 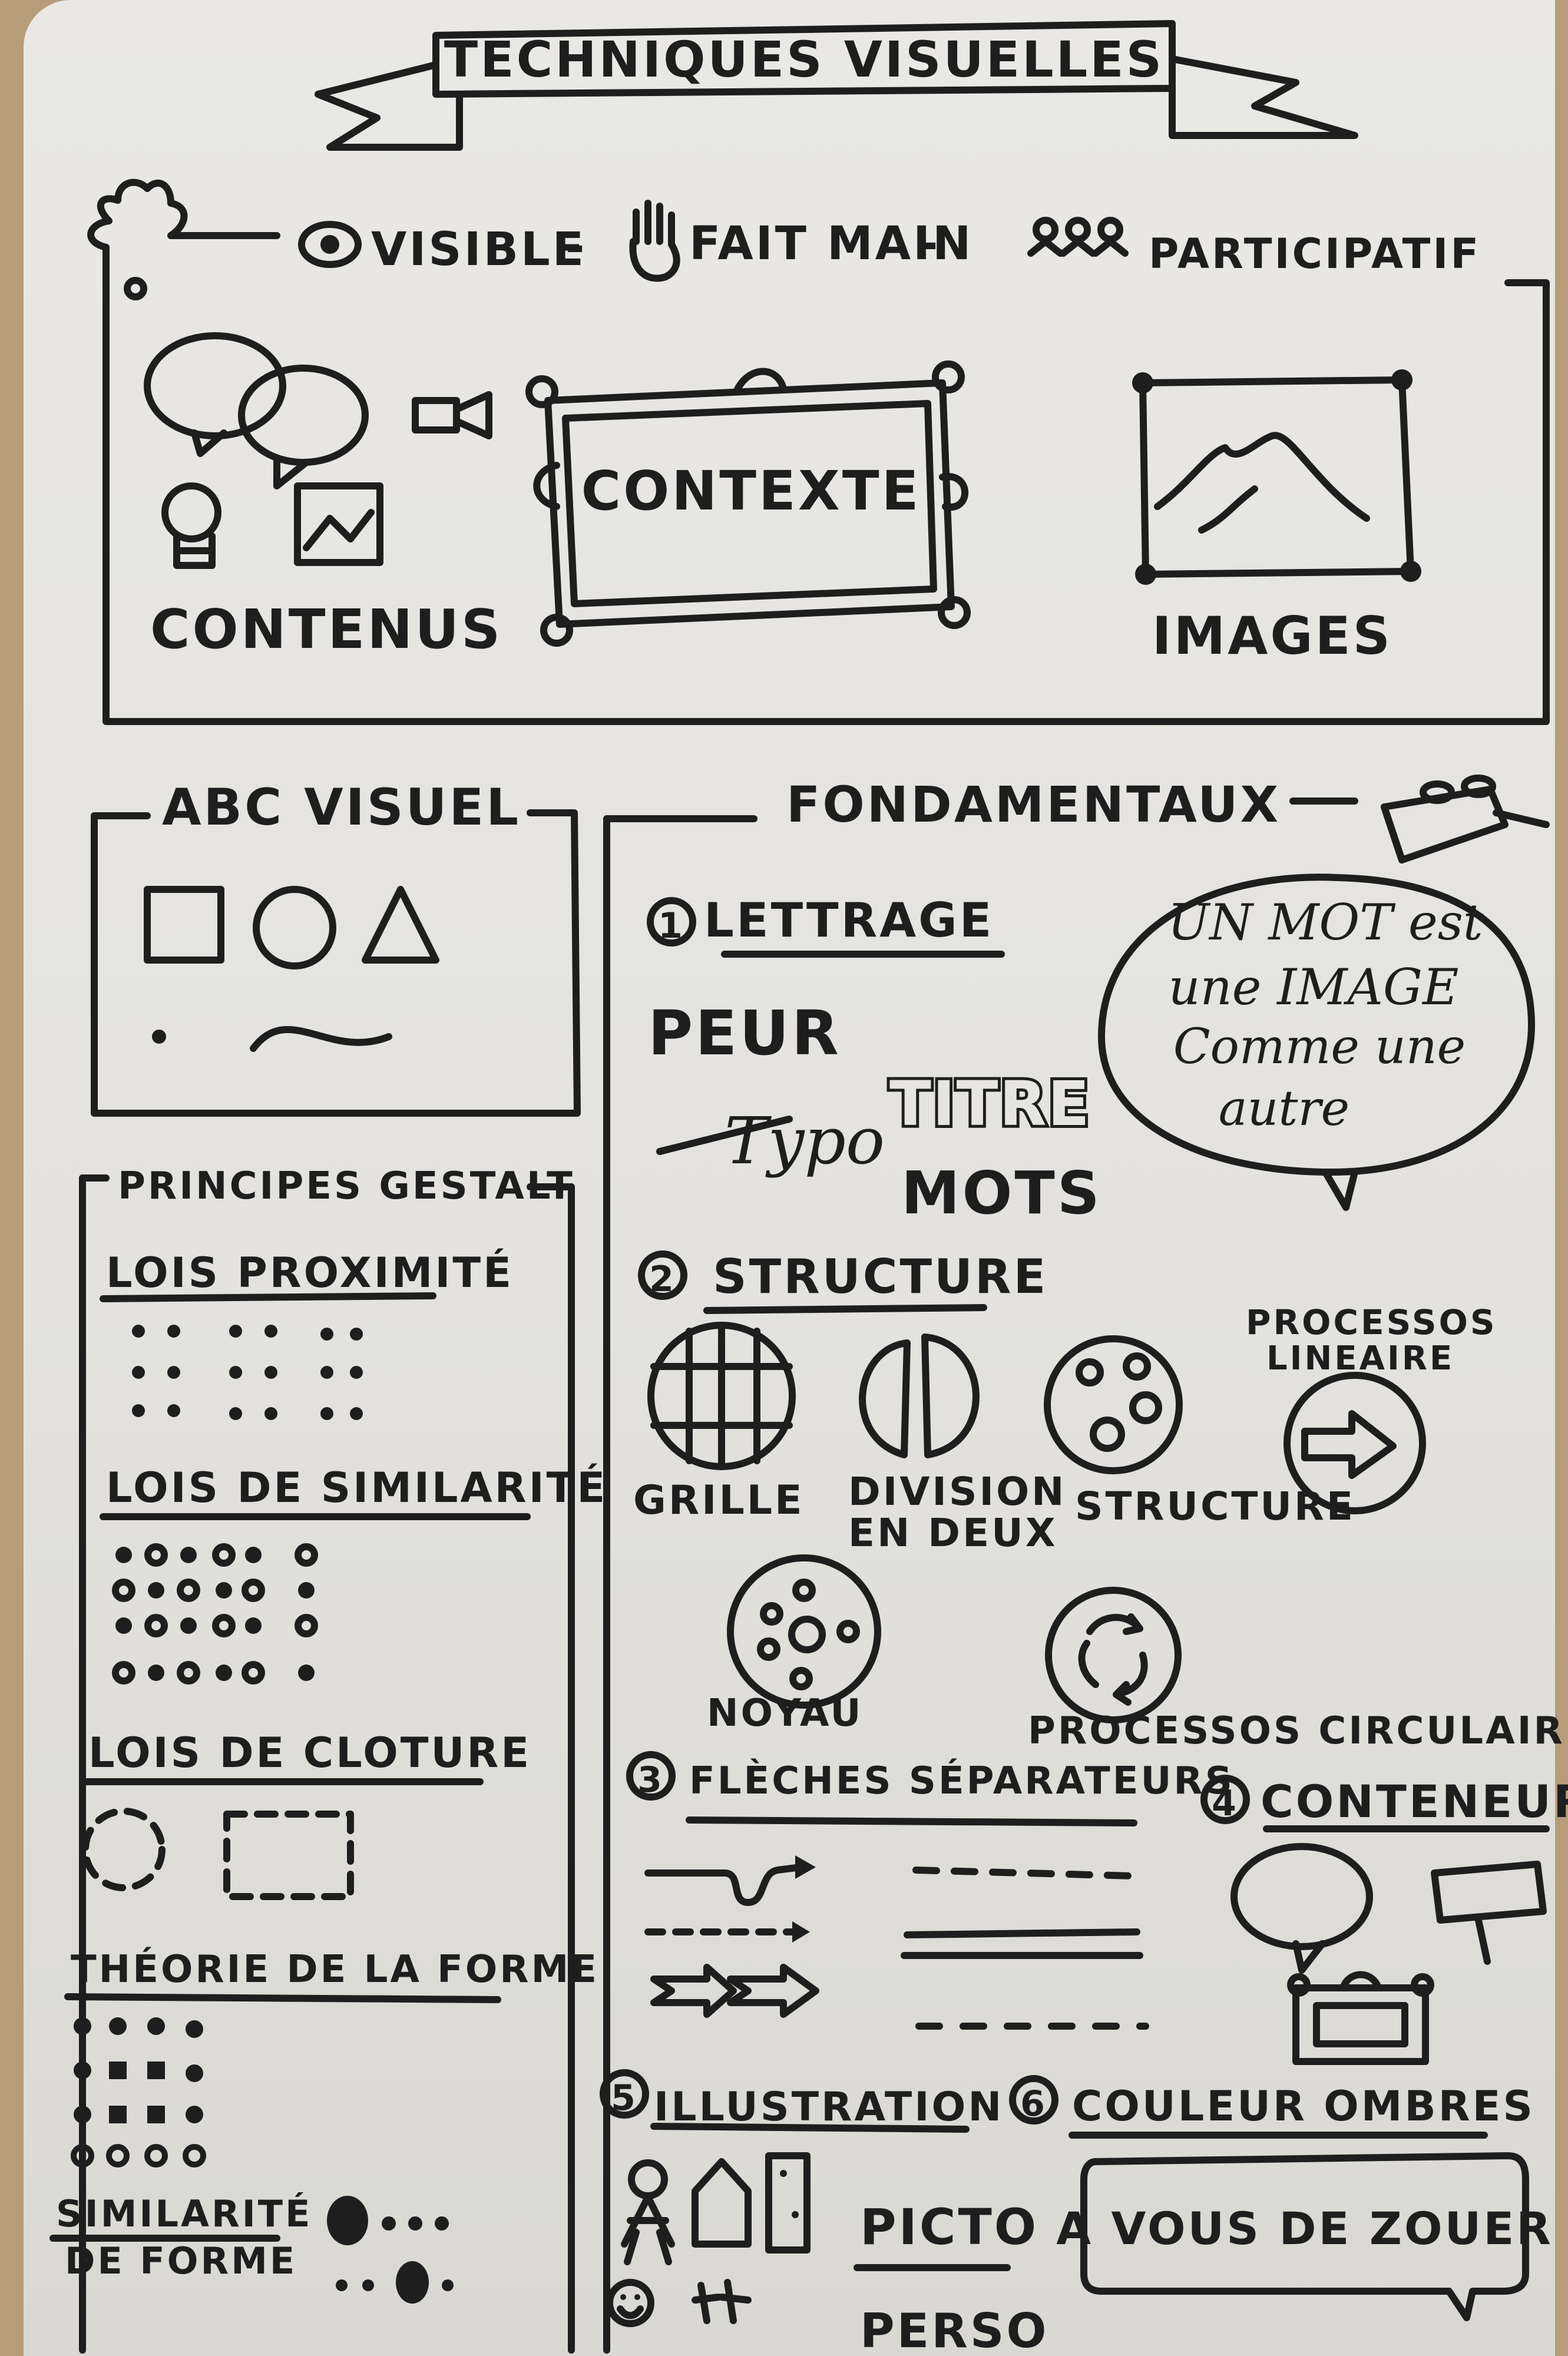 I want to click on noyau-label: NOYAU, so click(x=785, y=1713).